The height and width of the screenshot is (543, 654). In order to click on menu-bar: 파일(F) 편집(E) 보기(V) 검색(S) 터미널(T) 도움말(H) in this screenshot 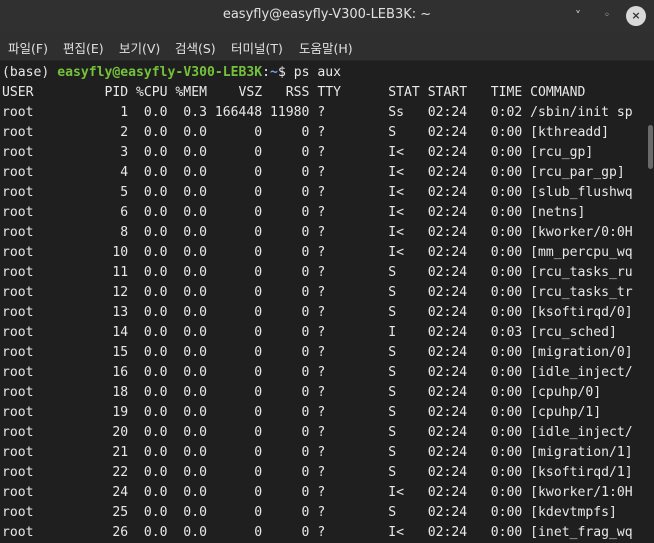, I will do `click(327, 46)`.